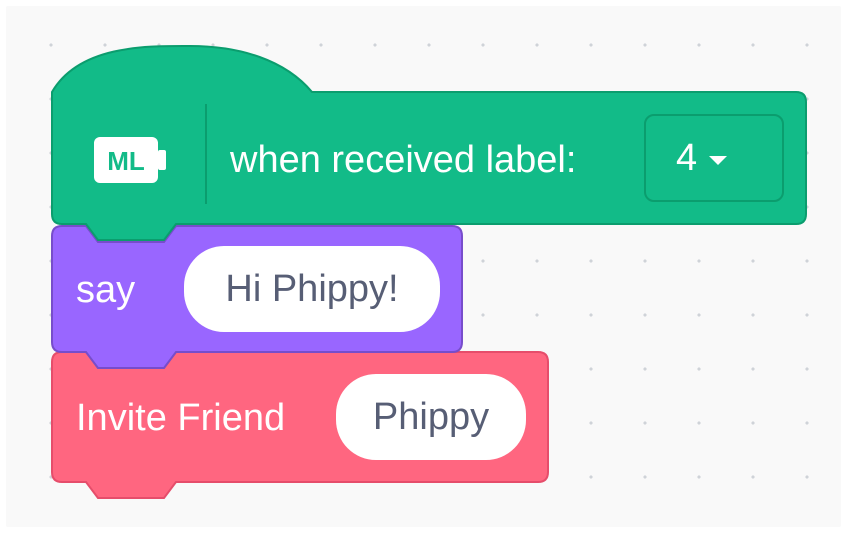 The height and width of the screenshot is (533, 847). I want to click on say-message-input: Hi Phippy!, so click(312, 289).